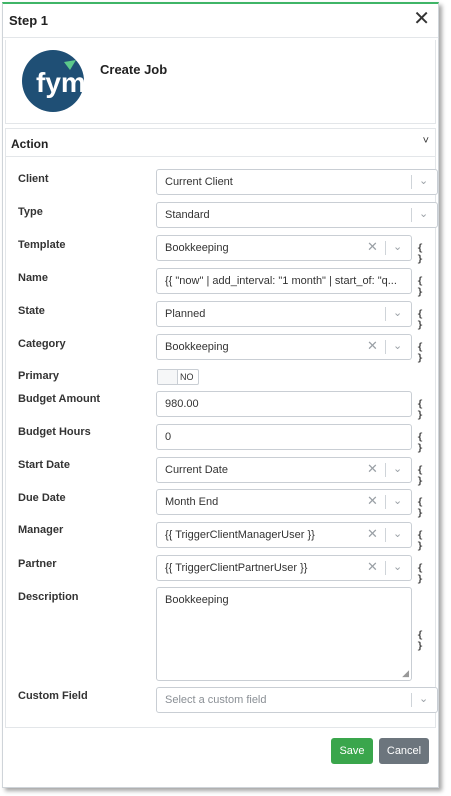 This screenshot has height=796, width=451. I want to click on partner-select: {{ TriggerClientPartnerUser }} ✕ ⌄, so click(284, 568).